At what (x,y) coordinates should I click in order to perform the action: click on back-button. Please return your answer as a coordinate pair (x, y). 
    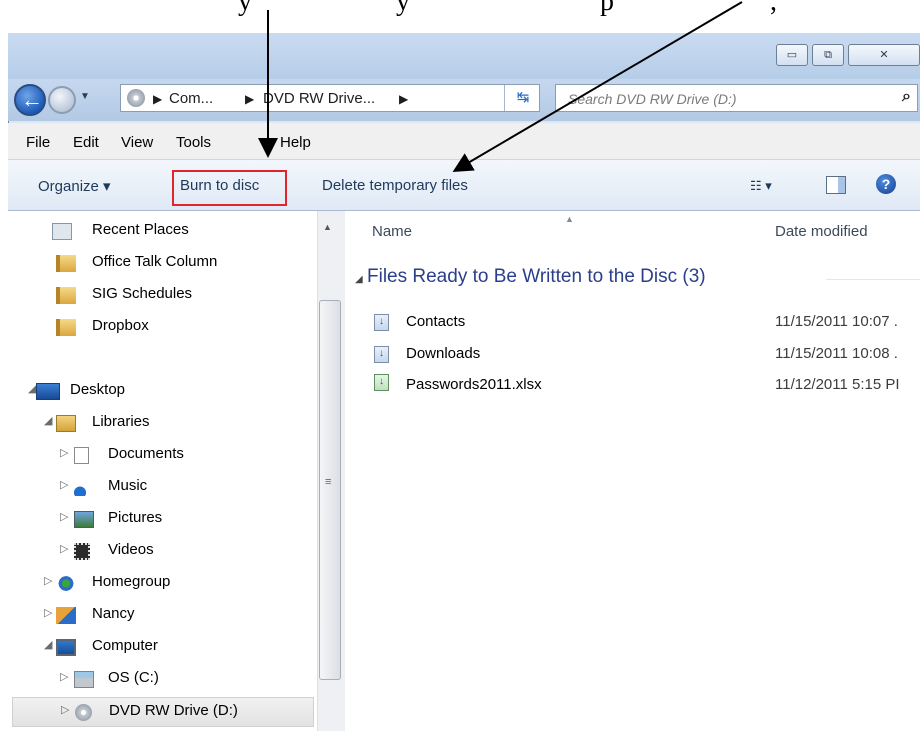
    Looking at the image, I should click on (30, 100).